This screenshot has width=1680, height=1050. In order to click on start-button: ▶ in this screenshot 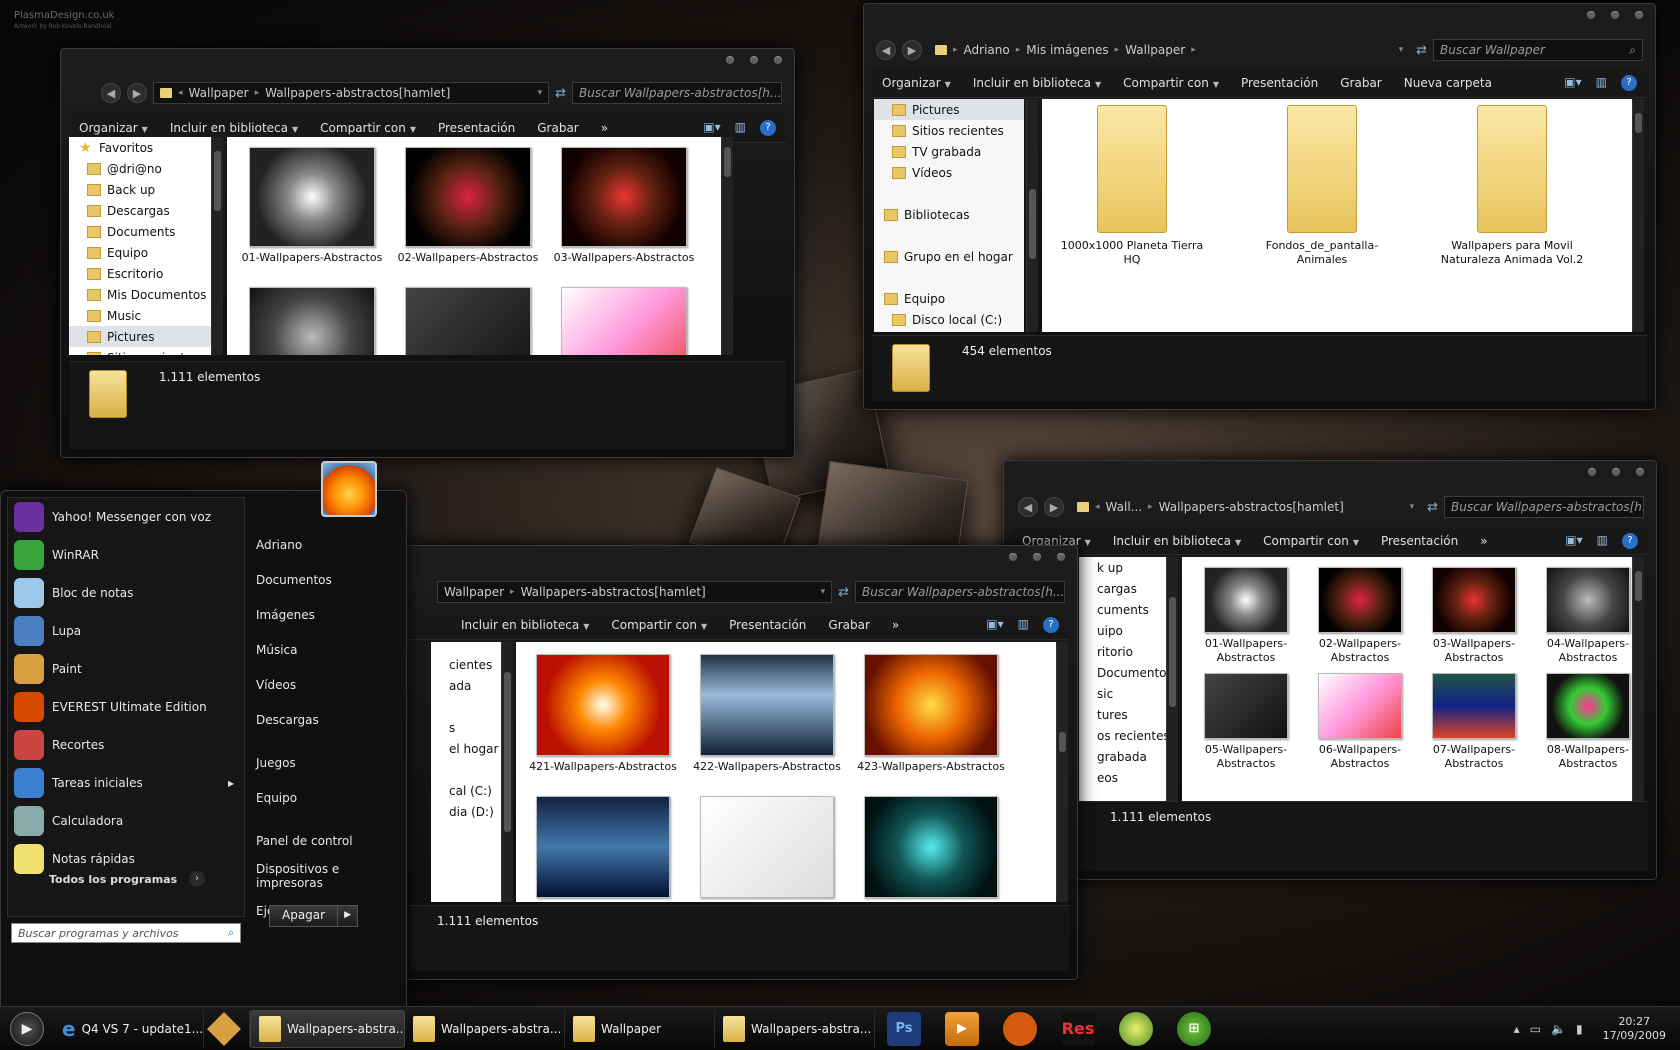, I will do `click(27, 1028)`.